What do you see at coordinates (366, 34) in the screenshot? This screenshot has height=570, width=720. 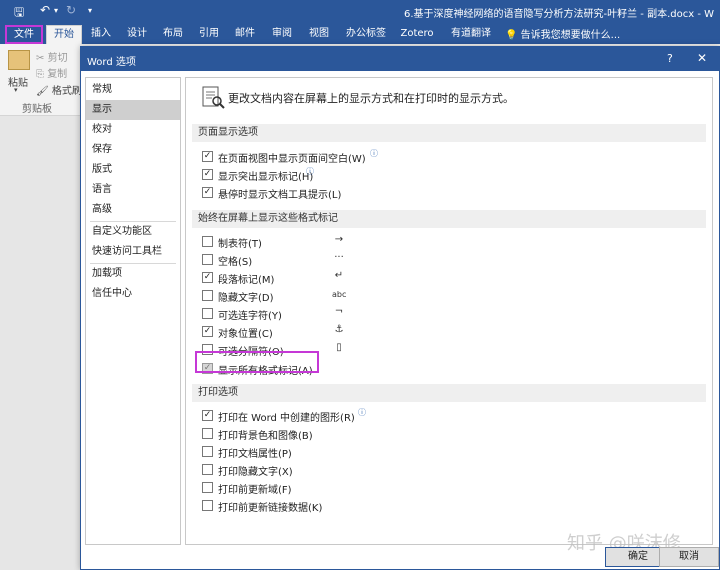 I see `tab-office-tab: 办公标签` at bounding box center [366, 34].